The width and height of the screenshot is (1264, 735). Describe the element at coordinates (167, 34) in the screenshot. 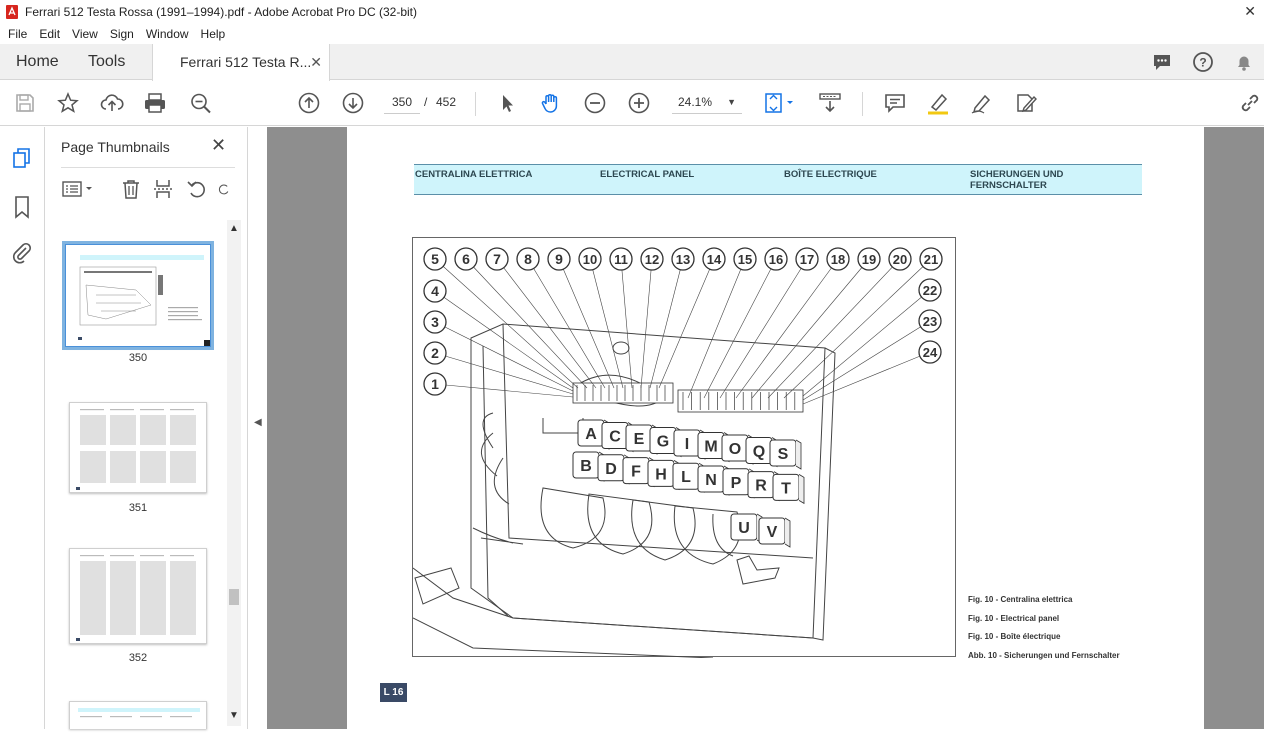

I see `menu-window: Window` at that location.